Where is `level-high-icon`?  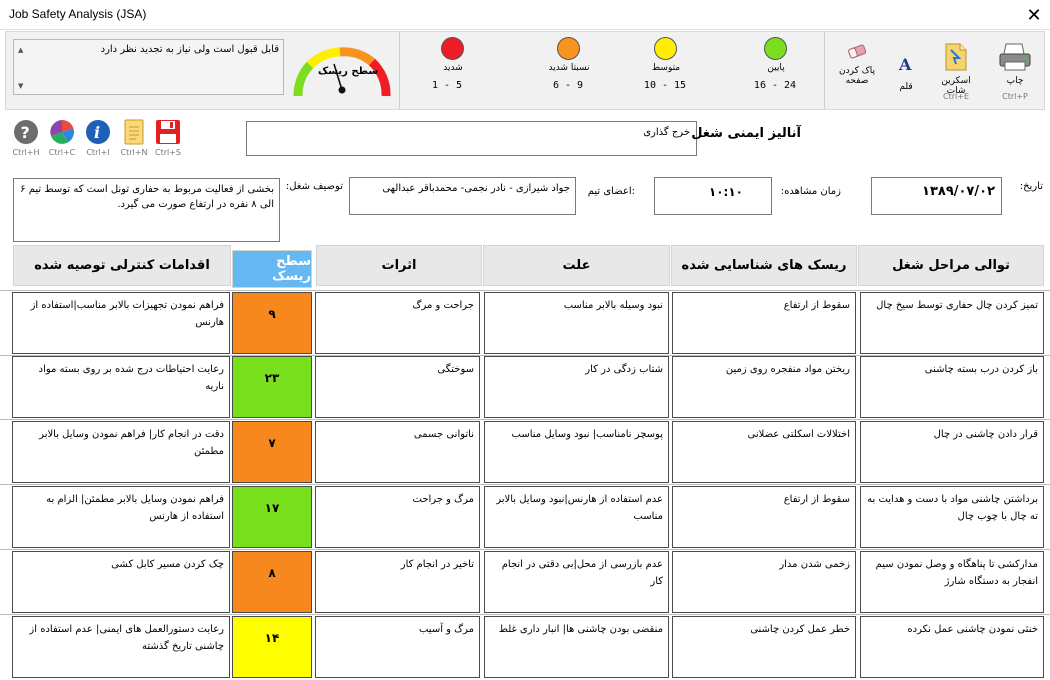 level-high-icon is located at coordinates (568, 48).